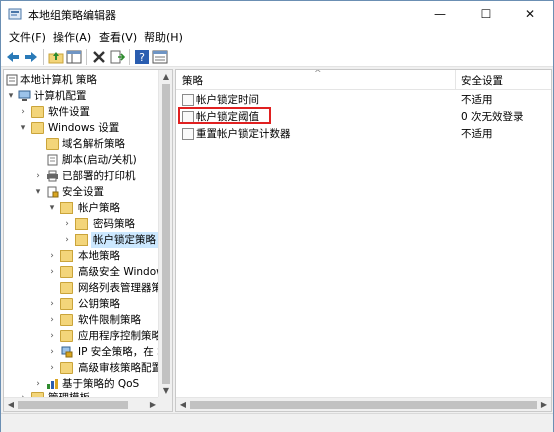 This screenshot has width=554, height=432. Describe the element at coordinates (482, 80) in the screenshot. I see `column-header-security-setting: 安全设置` at that location.